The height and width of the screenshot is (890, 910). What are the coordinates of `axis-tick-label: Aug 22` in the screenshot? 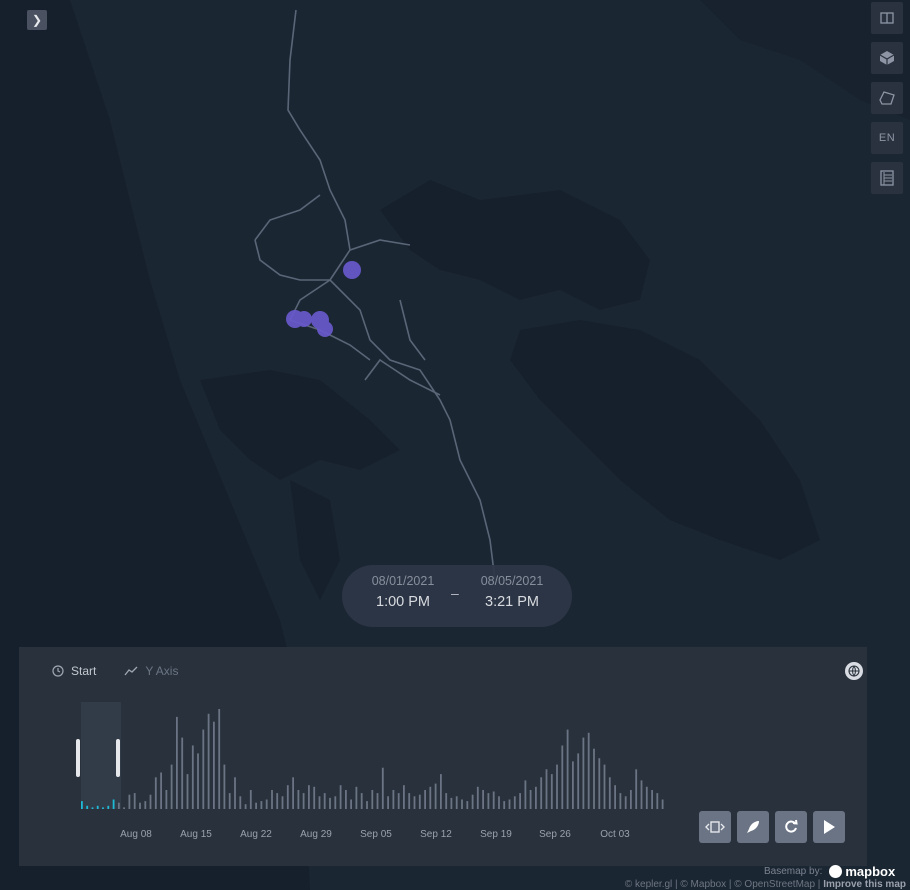 It's located at (256, 834).